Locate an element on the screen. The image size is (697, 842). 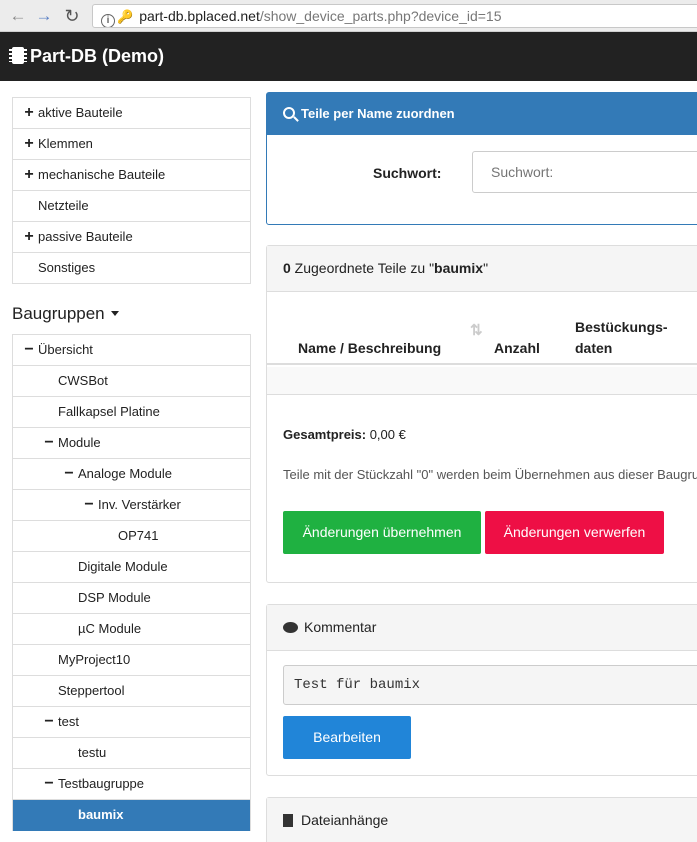
tree-item: − Inv. Verstärker is located at coordinates (131, 505).